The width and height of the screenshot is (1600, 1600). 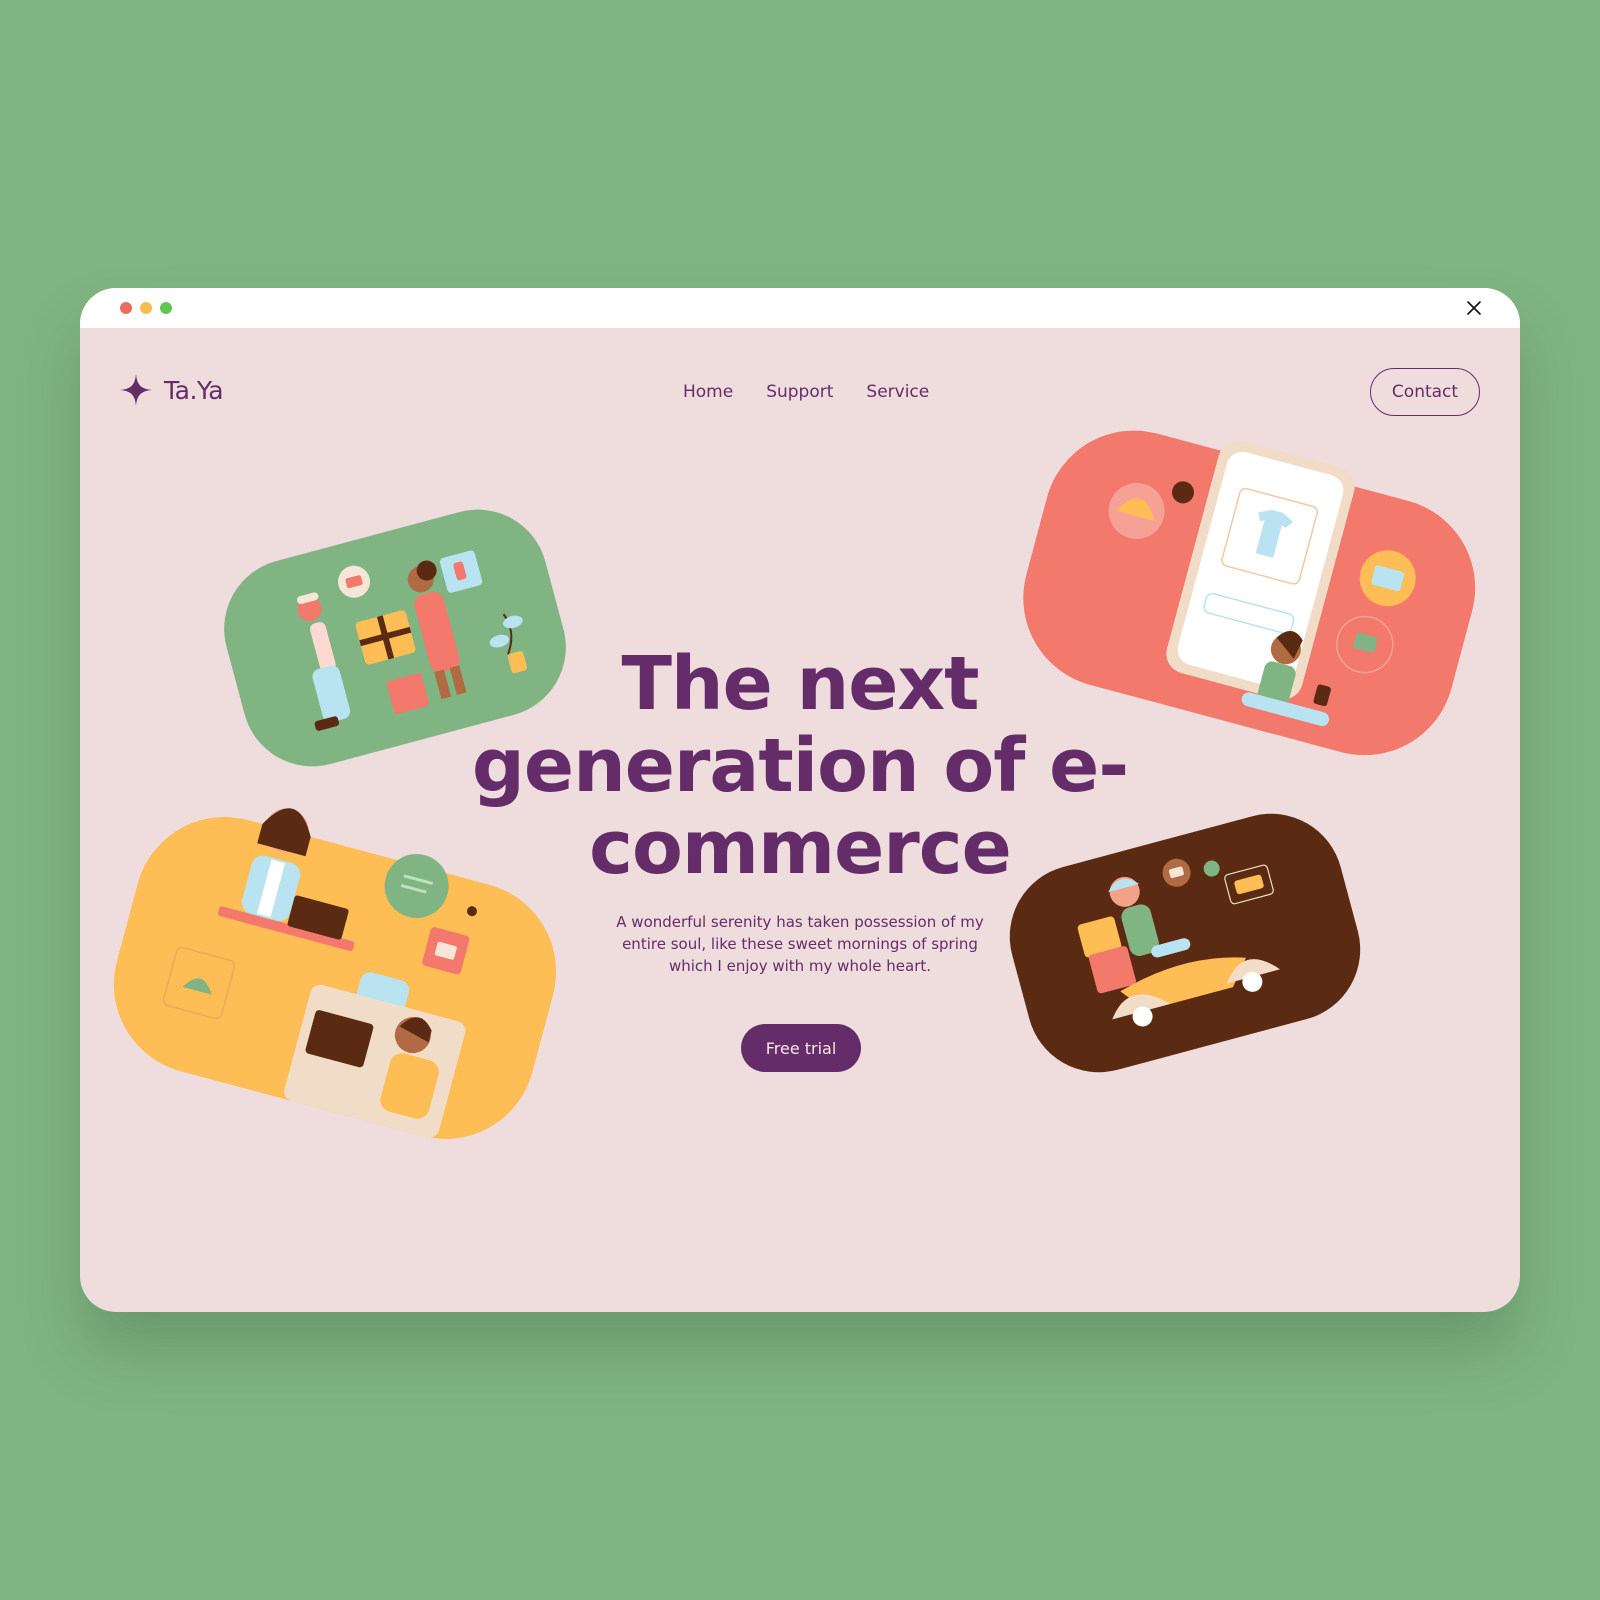 What do you see at coordinates (799, 392) in the screenshot?
I see `nav-support: Support` at bounding box center [799, 392].